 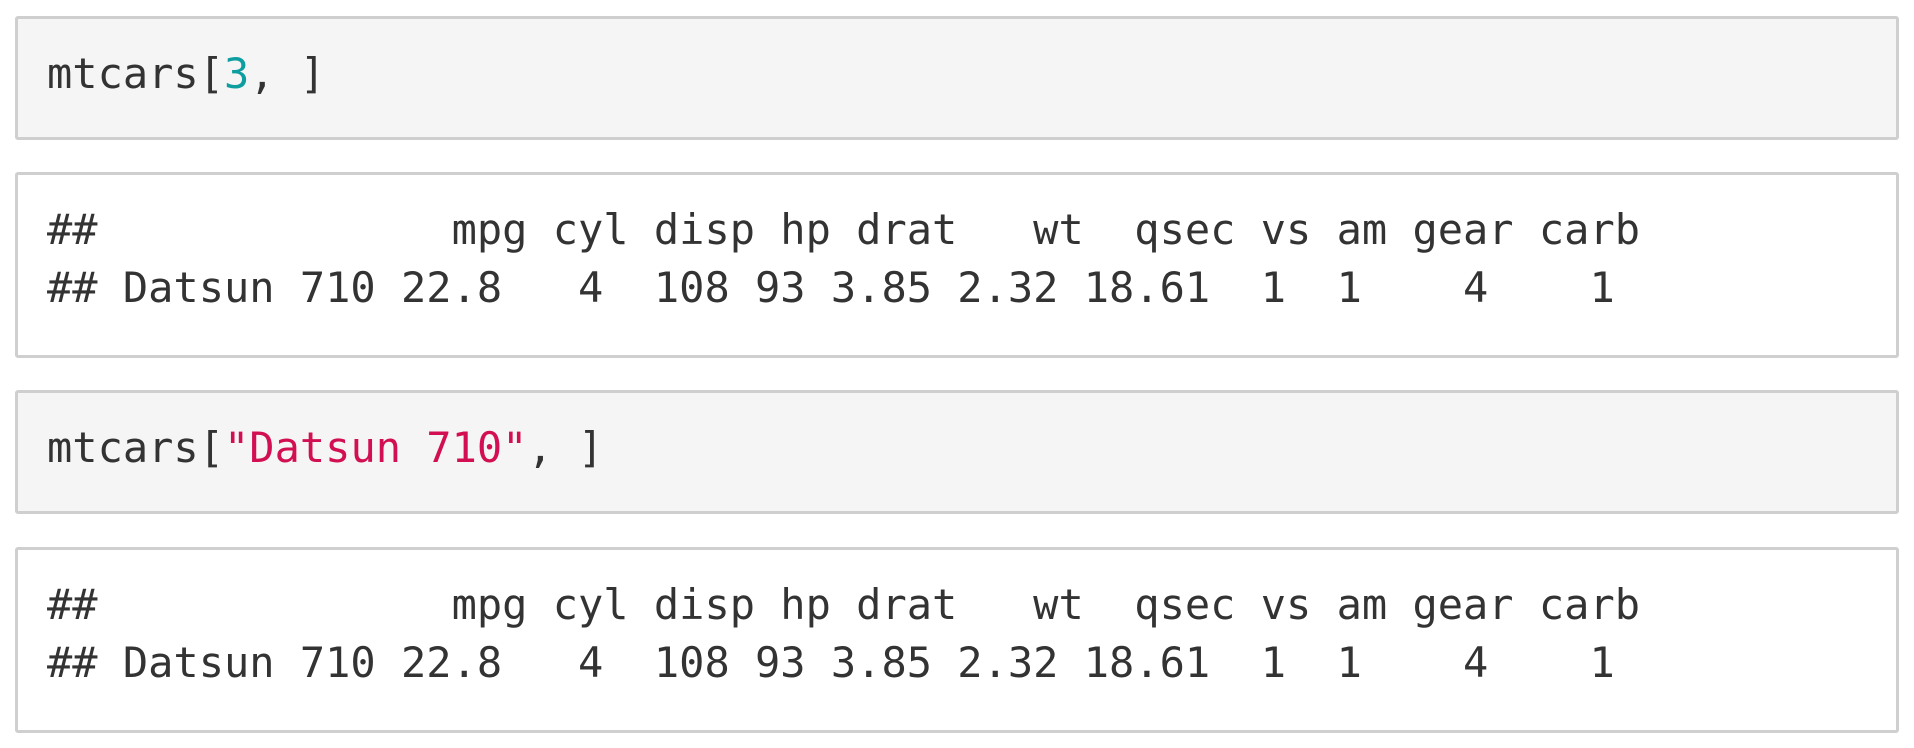 I want to click on numeric-literal: 3, so click(x=237, y=73).